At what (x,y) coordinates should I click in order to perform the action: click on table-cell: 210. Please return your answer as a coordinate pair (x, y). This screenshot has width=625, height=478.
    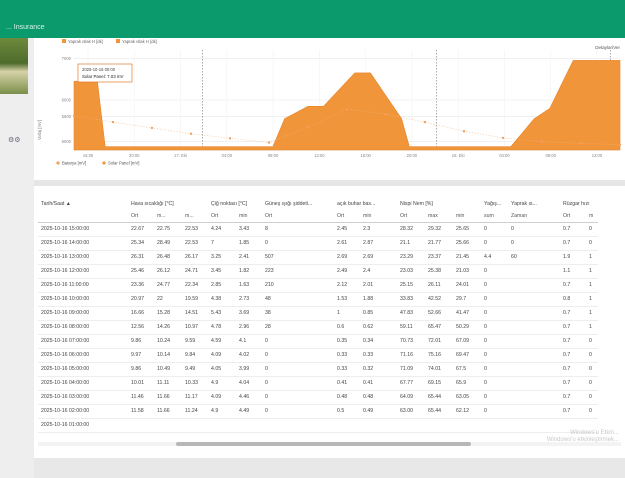
    Looking at the image, I should click on (269, 285).